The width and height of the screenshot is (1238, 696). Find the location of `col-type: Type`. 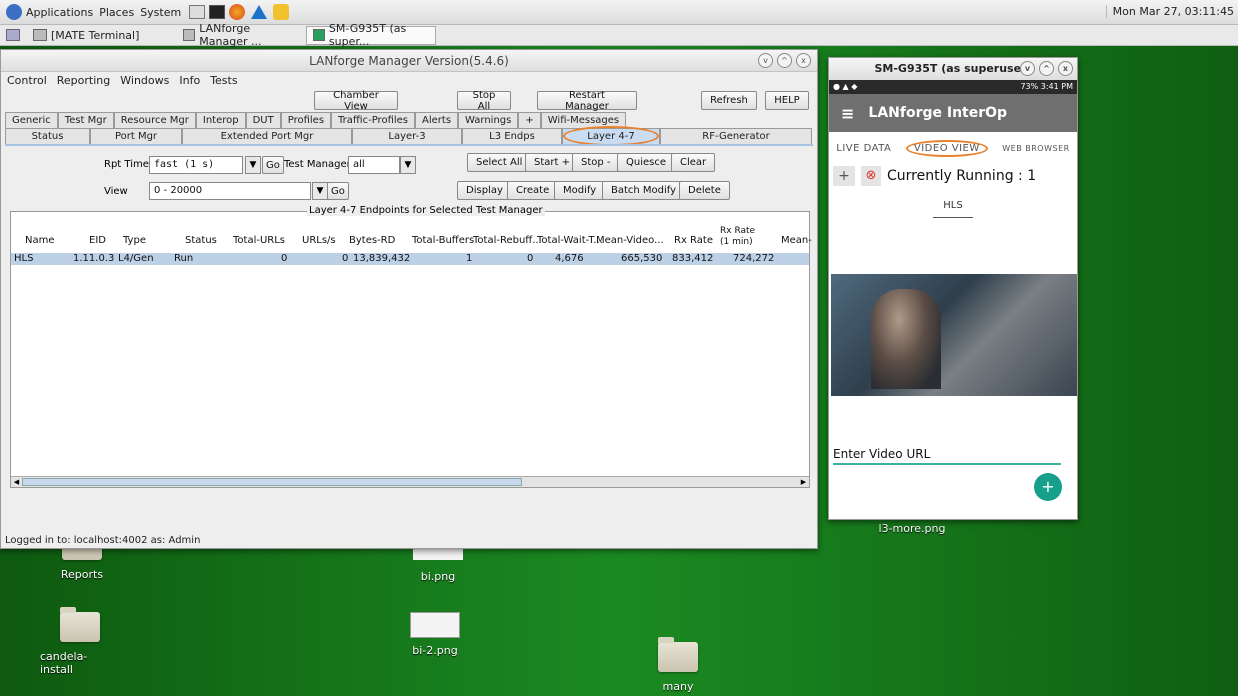

col-type: Type is located at coordinates (134, 240).